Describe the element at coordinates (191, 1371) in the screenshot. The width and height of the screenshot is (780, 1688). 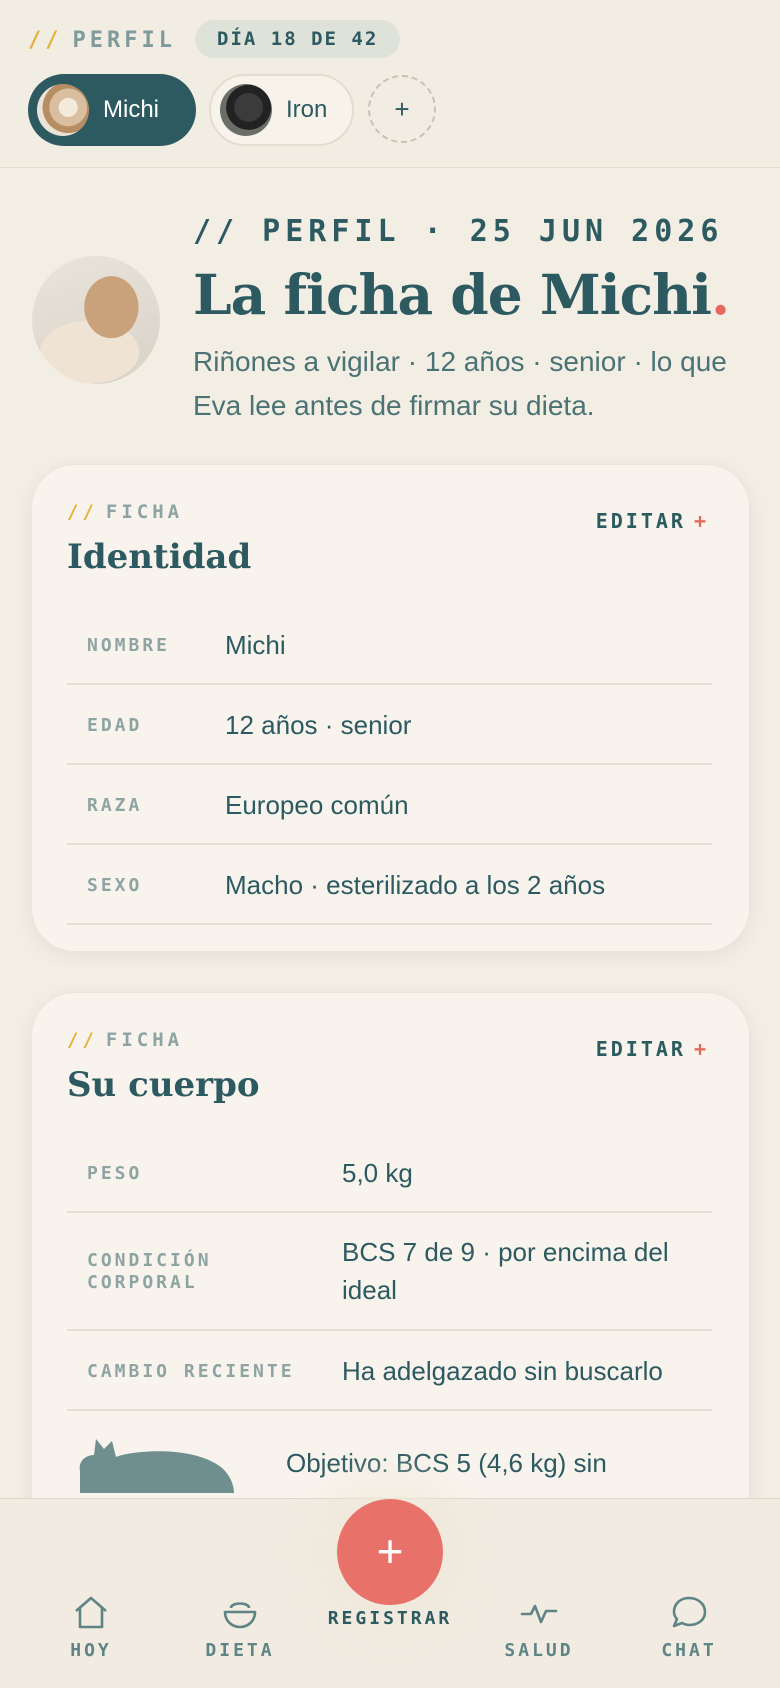
I see `field-label: CAMBIO RECIENTE` at that location.